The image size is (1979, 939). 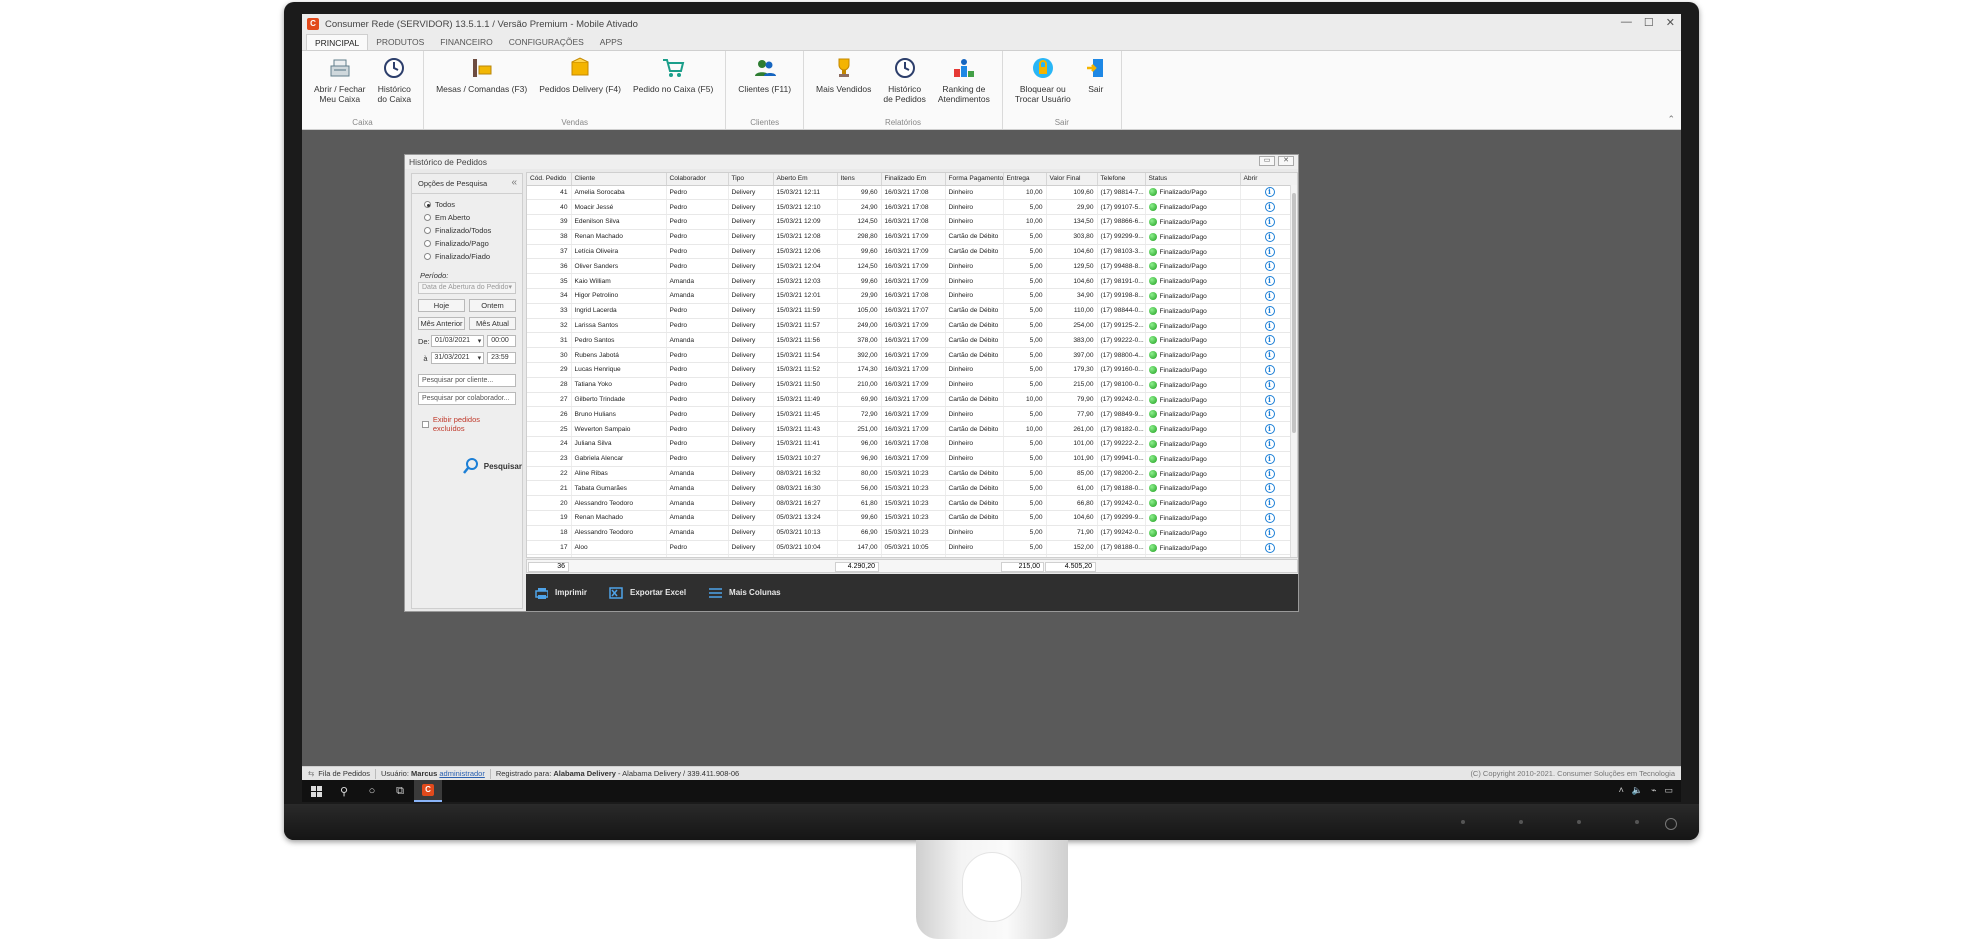 What do you see at coordinates (1121, 179) in the screenshot?
I see `column-header: Telefone` at bounding box center [1121, 179].